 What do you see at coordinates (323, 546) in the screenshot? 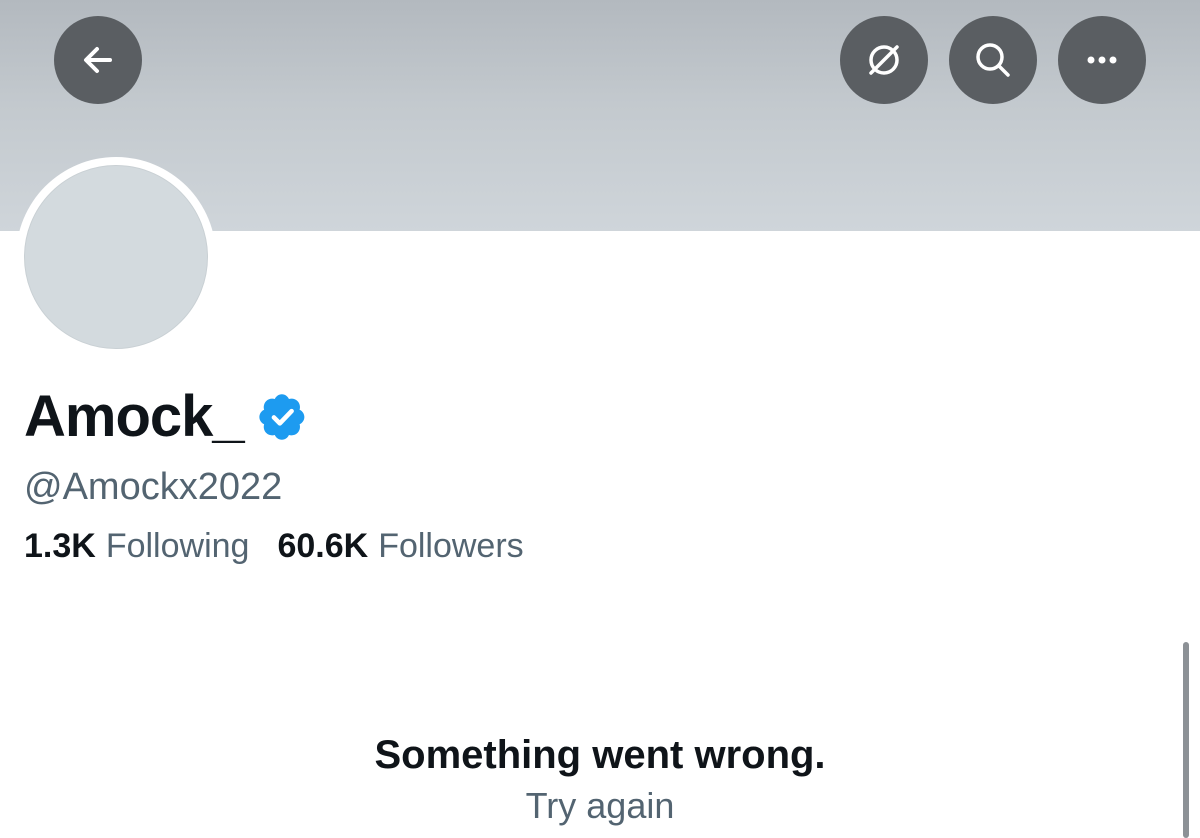
I see `followers-count: 60.6K` at bounding box center [323, 546].